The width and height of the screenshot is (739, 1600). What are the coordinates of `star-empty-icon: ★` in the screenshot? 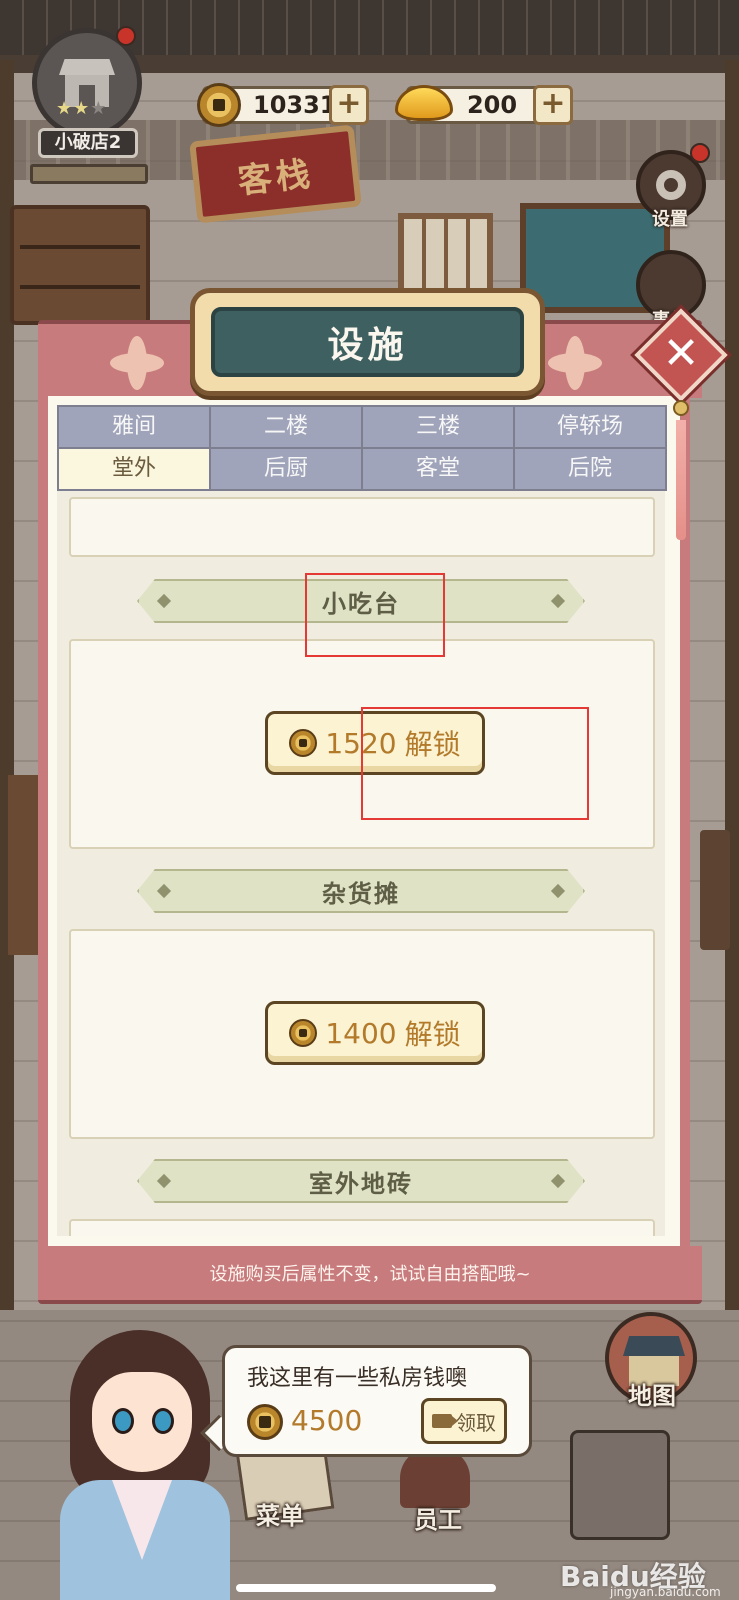 It's located at (99, 108).